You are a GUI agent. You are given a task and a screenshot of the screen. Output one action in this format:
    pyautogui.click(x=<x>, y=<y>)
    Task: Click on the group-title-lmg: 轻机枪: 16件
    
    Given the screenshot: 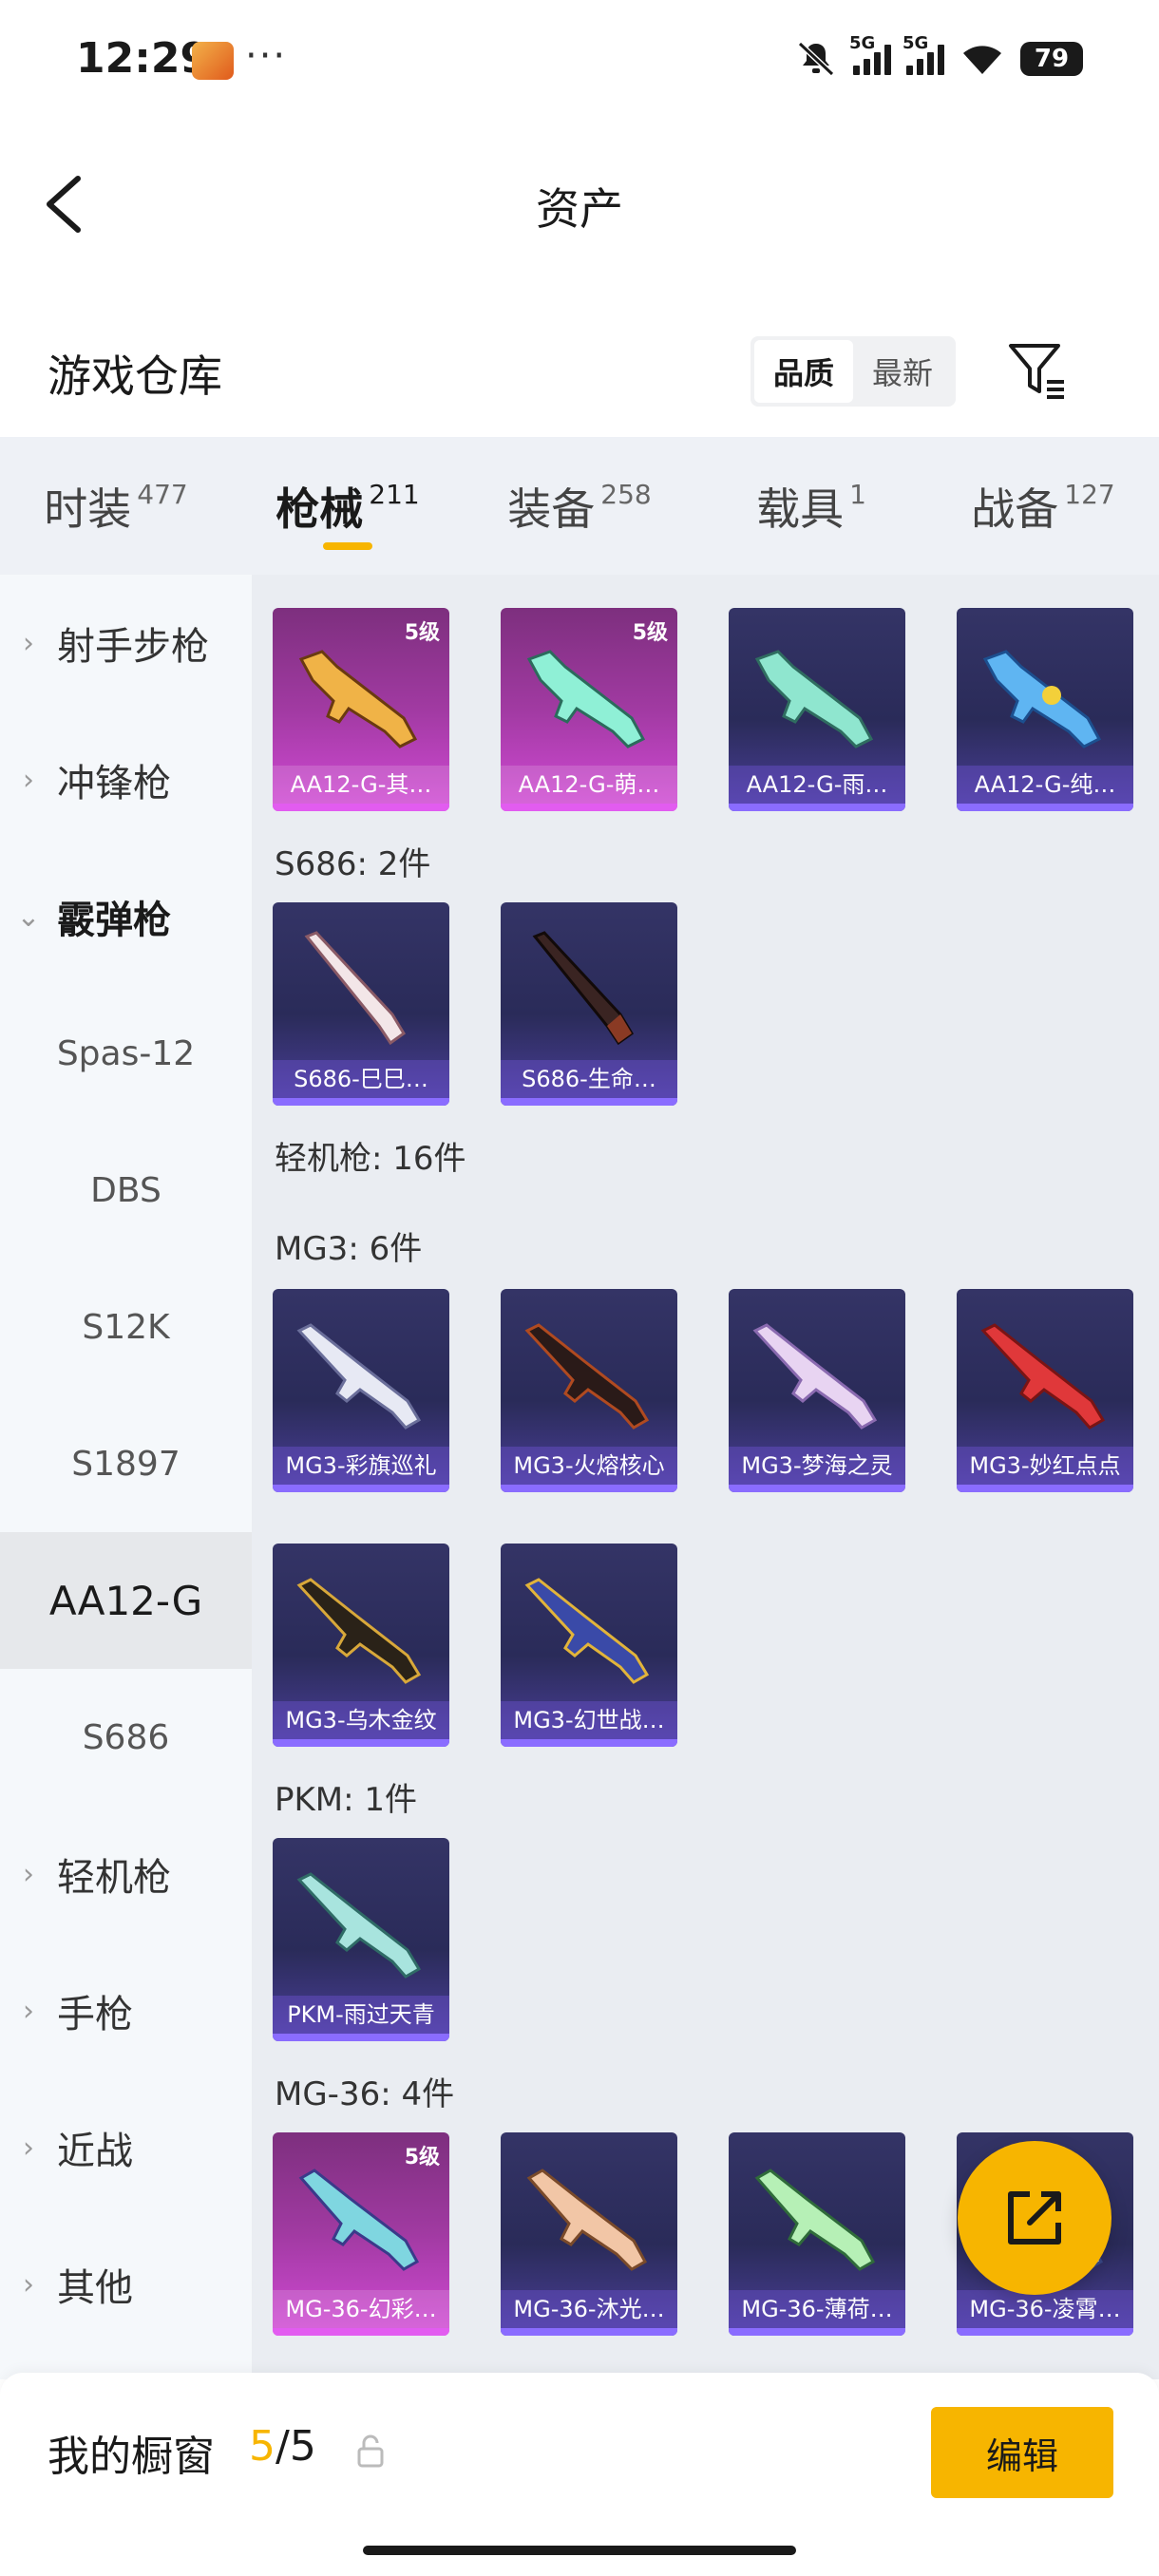 What is the action you would take?
    pyautogui.click(x=370, y=1159)
    